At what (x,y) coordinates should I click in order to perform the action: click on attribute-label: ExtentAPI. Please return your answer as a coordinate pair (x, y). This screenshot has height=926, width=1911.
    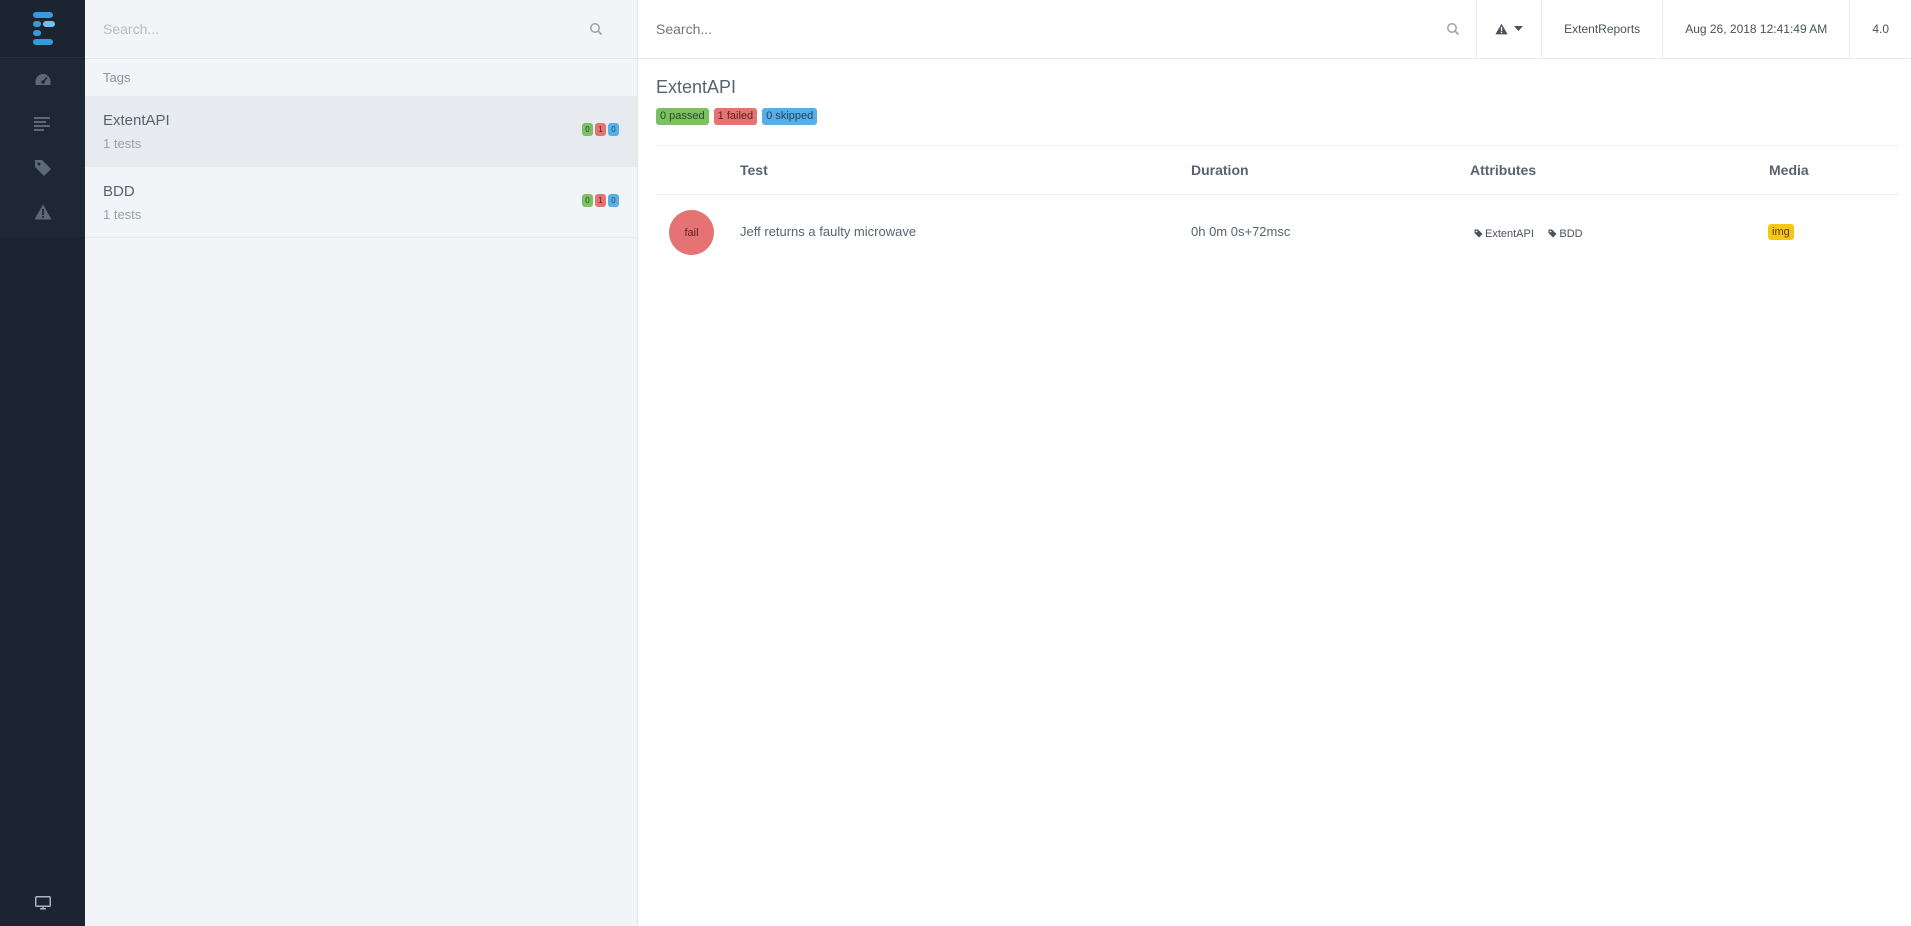
    Looking at the image, I should click on (1509, 233).